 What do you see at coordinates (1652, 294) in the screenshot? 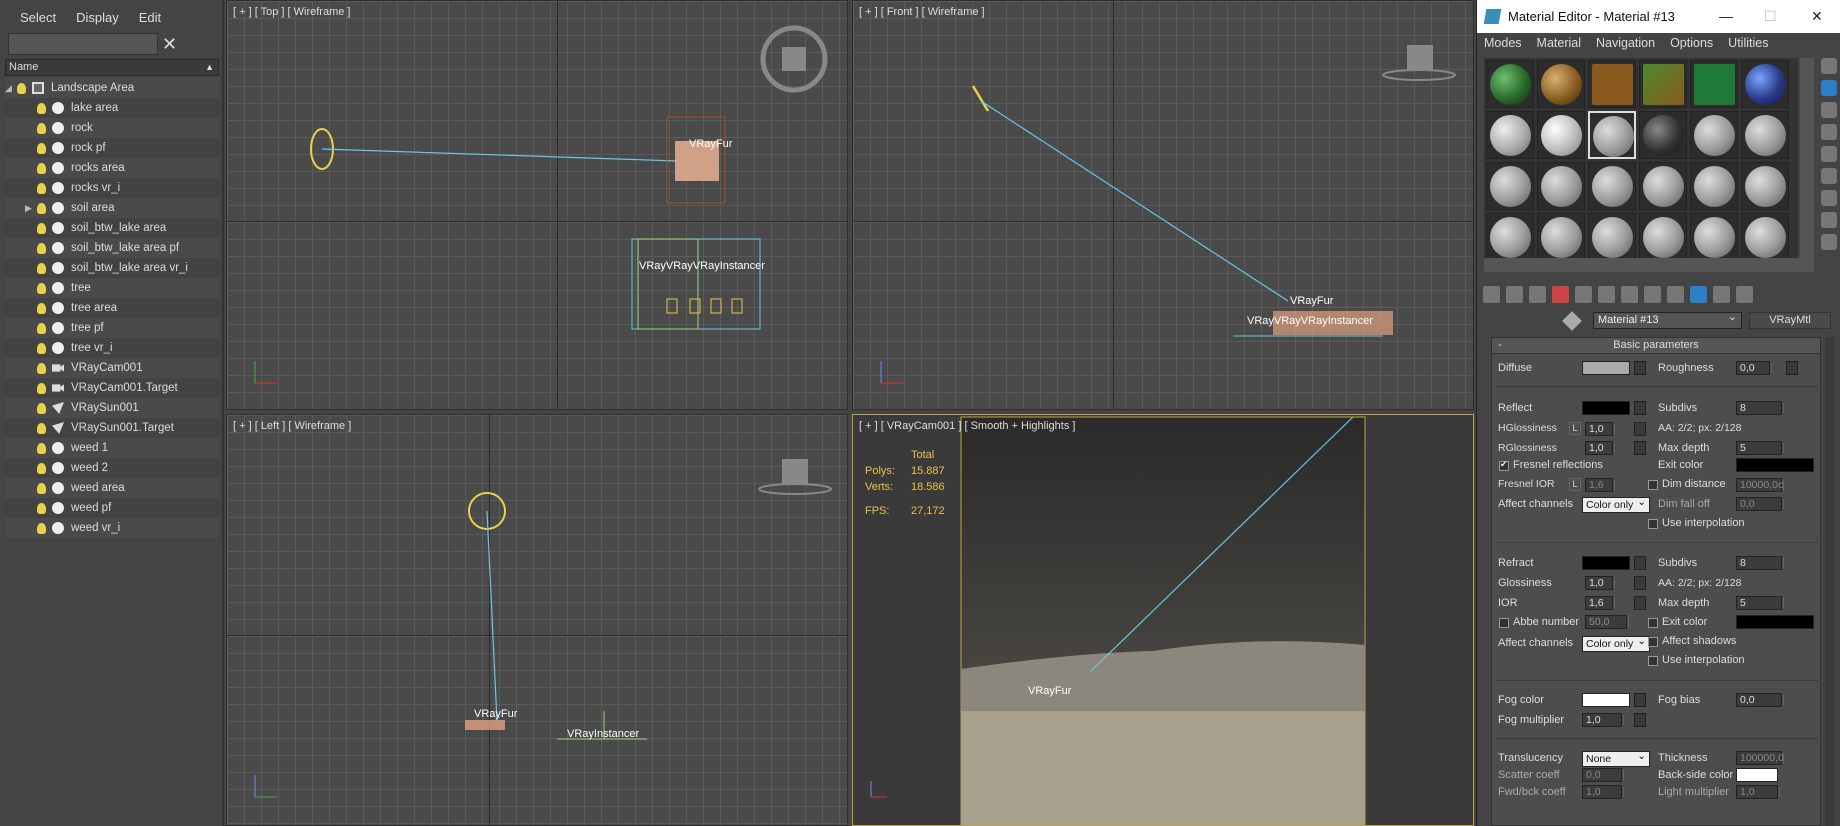
I see `material-id-channel-icon` at bounding box center [1652, 294].